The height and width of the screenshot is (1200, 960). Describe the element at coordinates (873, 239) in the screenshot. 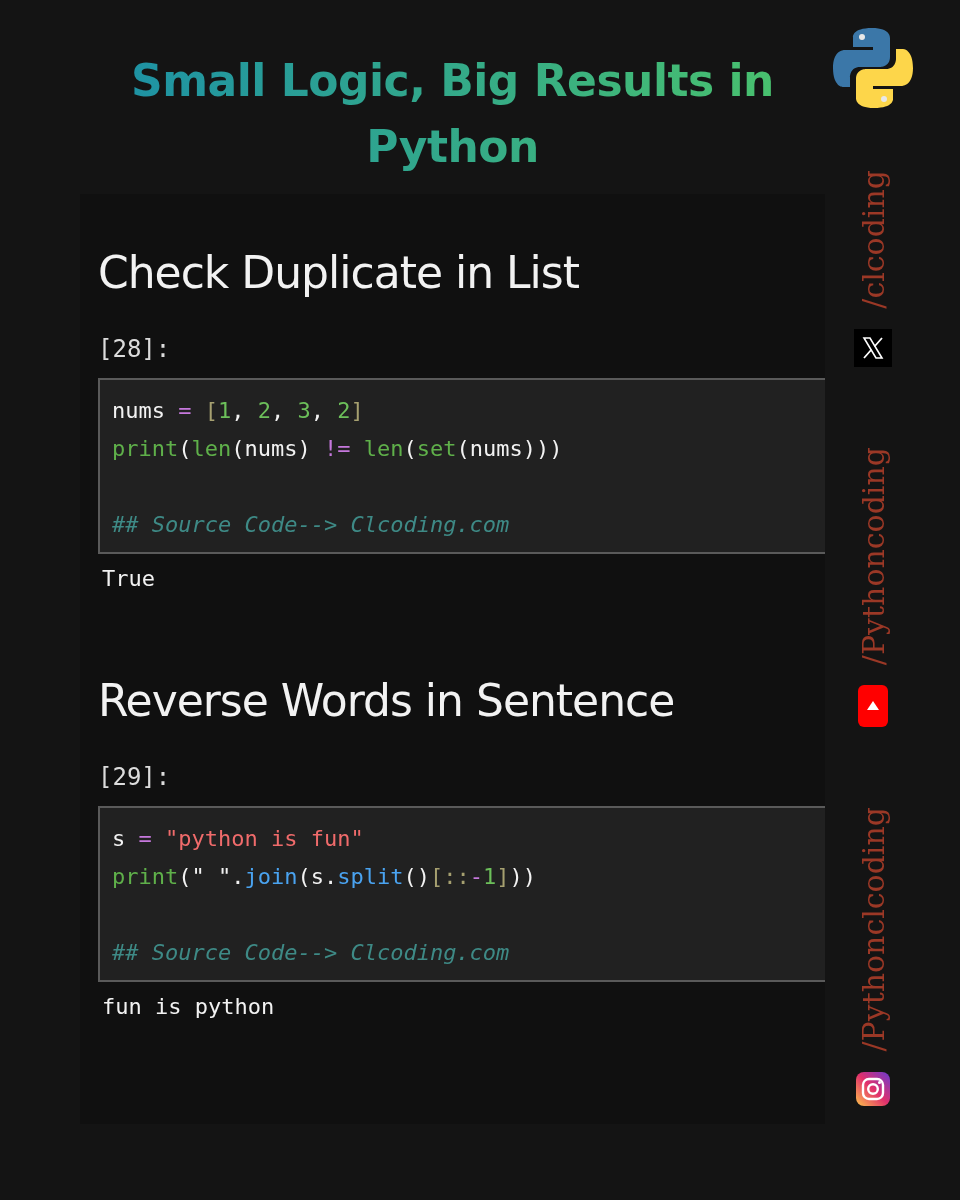

I see `social-handle: /clcoding` at that location.